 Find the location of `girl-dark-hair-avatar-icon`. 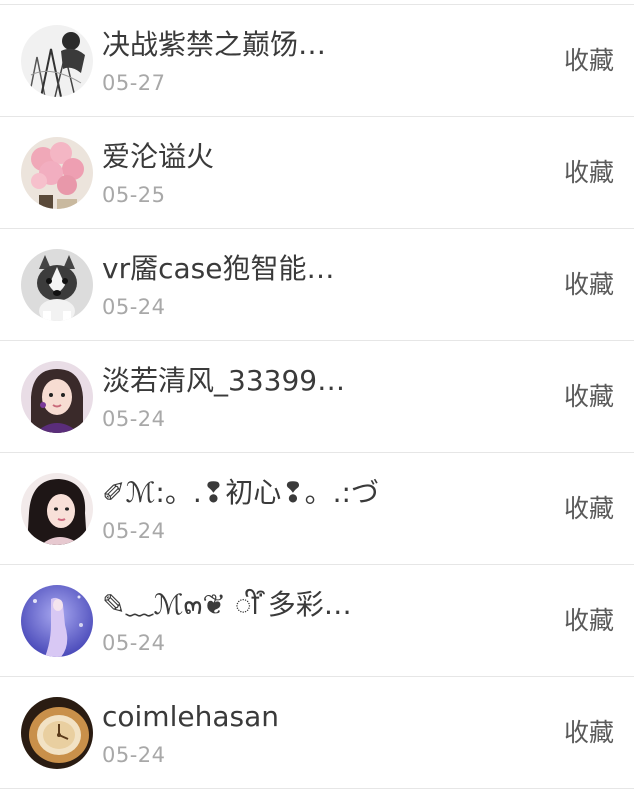

girl-dark-hair-avatar-icon is located at coordinates (57, 509).